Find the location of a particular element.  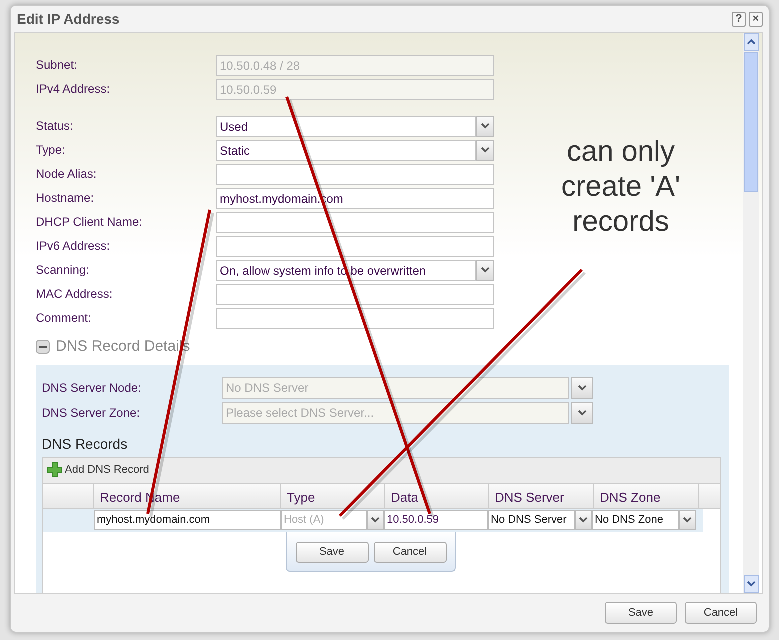

footer-button: Cancel is located at coordinates (721, 613).